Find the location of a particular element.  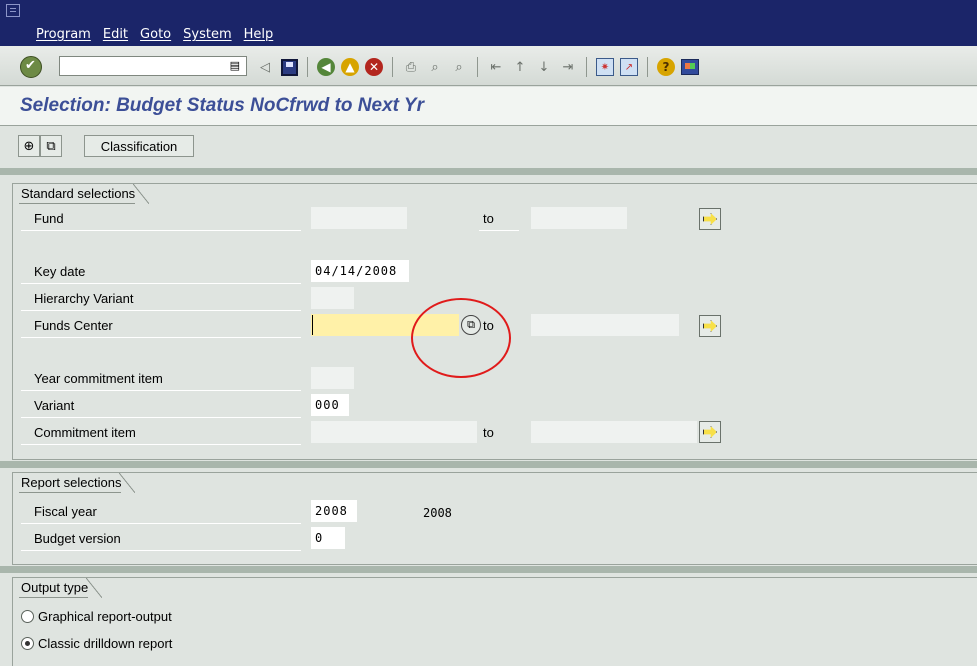

hierarchy-variant-label: Hierarchy Variant is located at coordinates (84, 298).